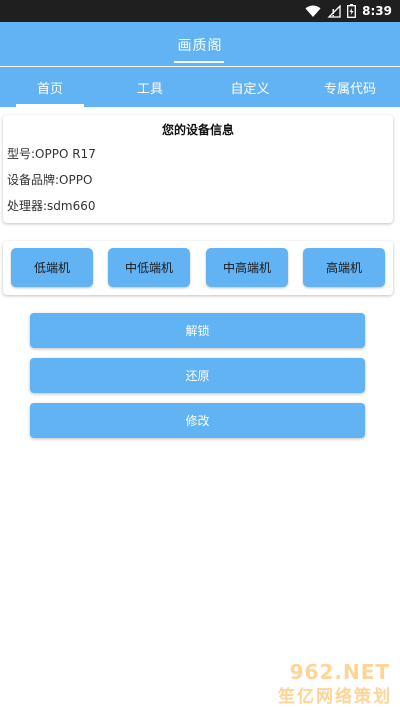 This screenshot has height=710, width=400. Describe the element at coordinates (149, 267) in the screenshot. I see `mid-low-end-button: 中低端机` at that location.